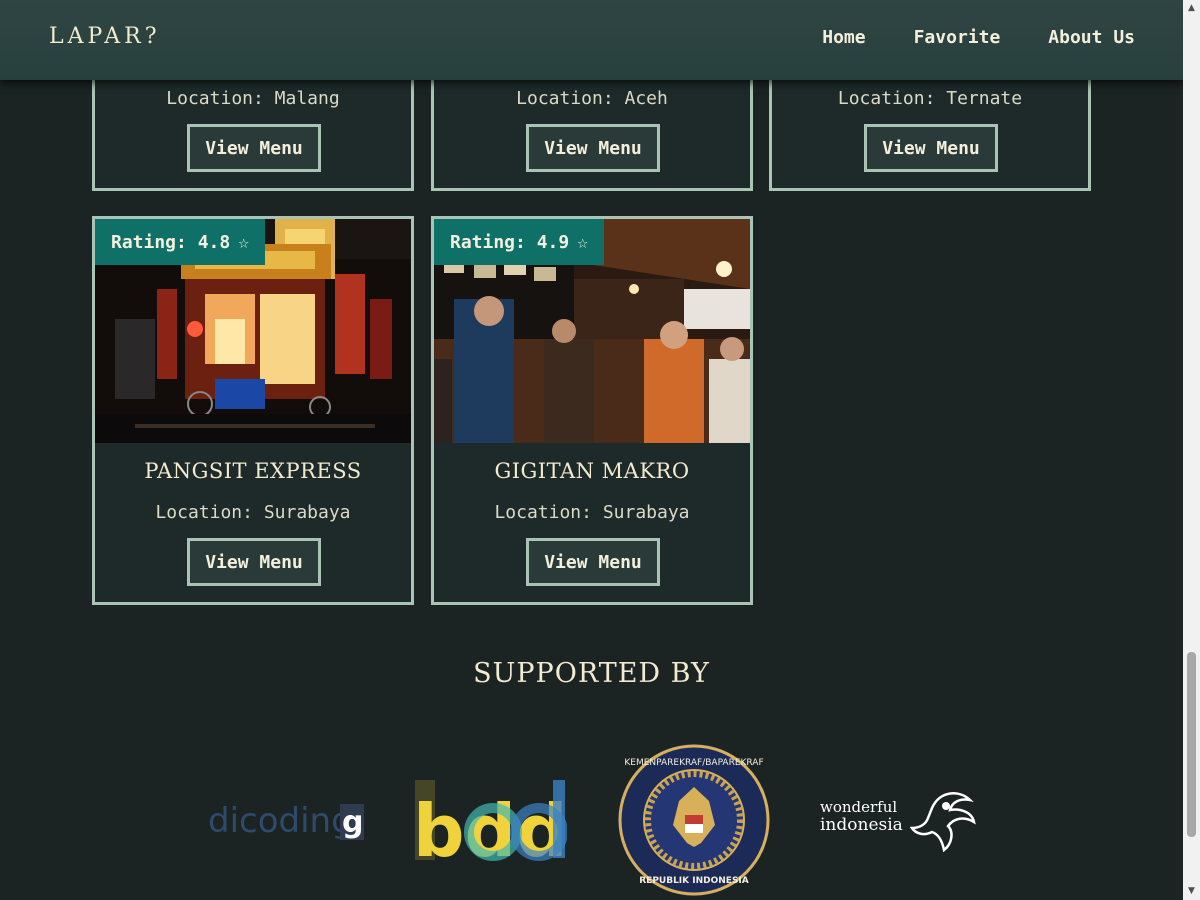  Describe the element at coordinates (592, 98) in the screenshot. I see `restaurant-location: Location: Aceh` at that location.